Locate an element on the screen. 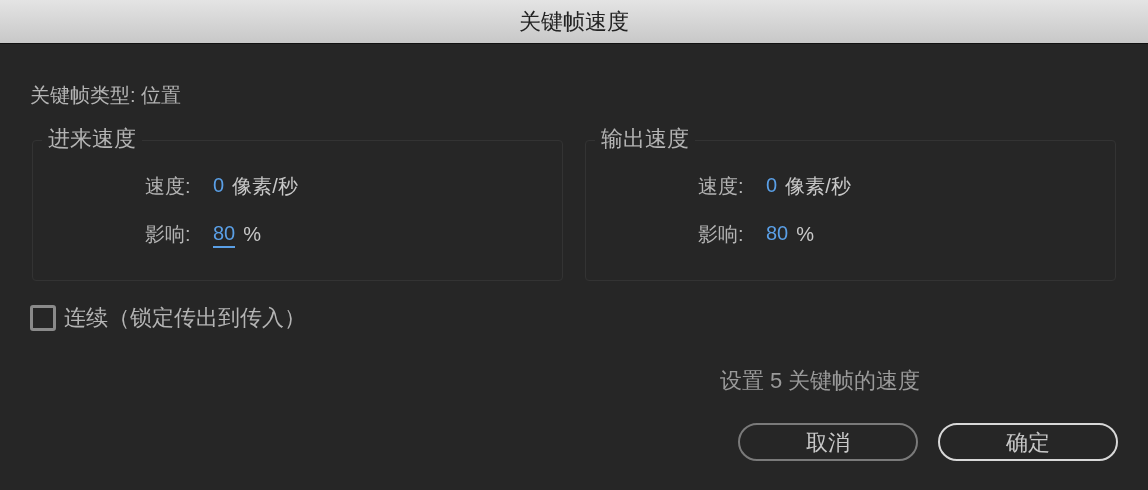 This screenshot has height=490, width=1148. dialog-button: 取消 is located at coordinates (828, 442).